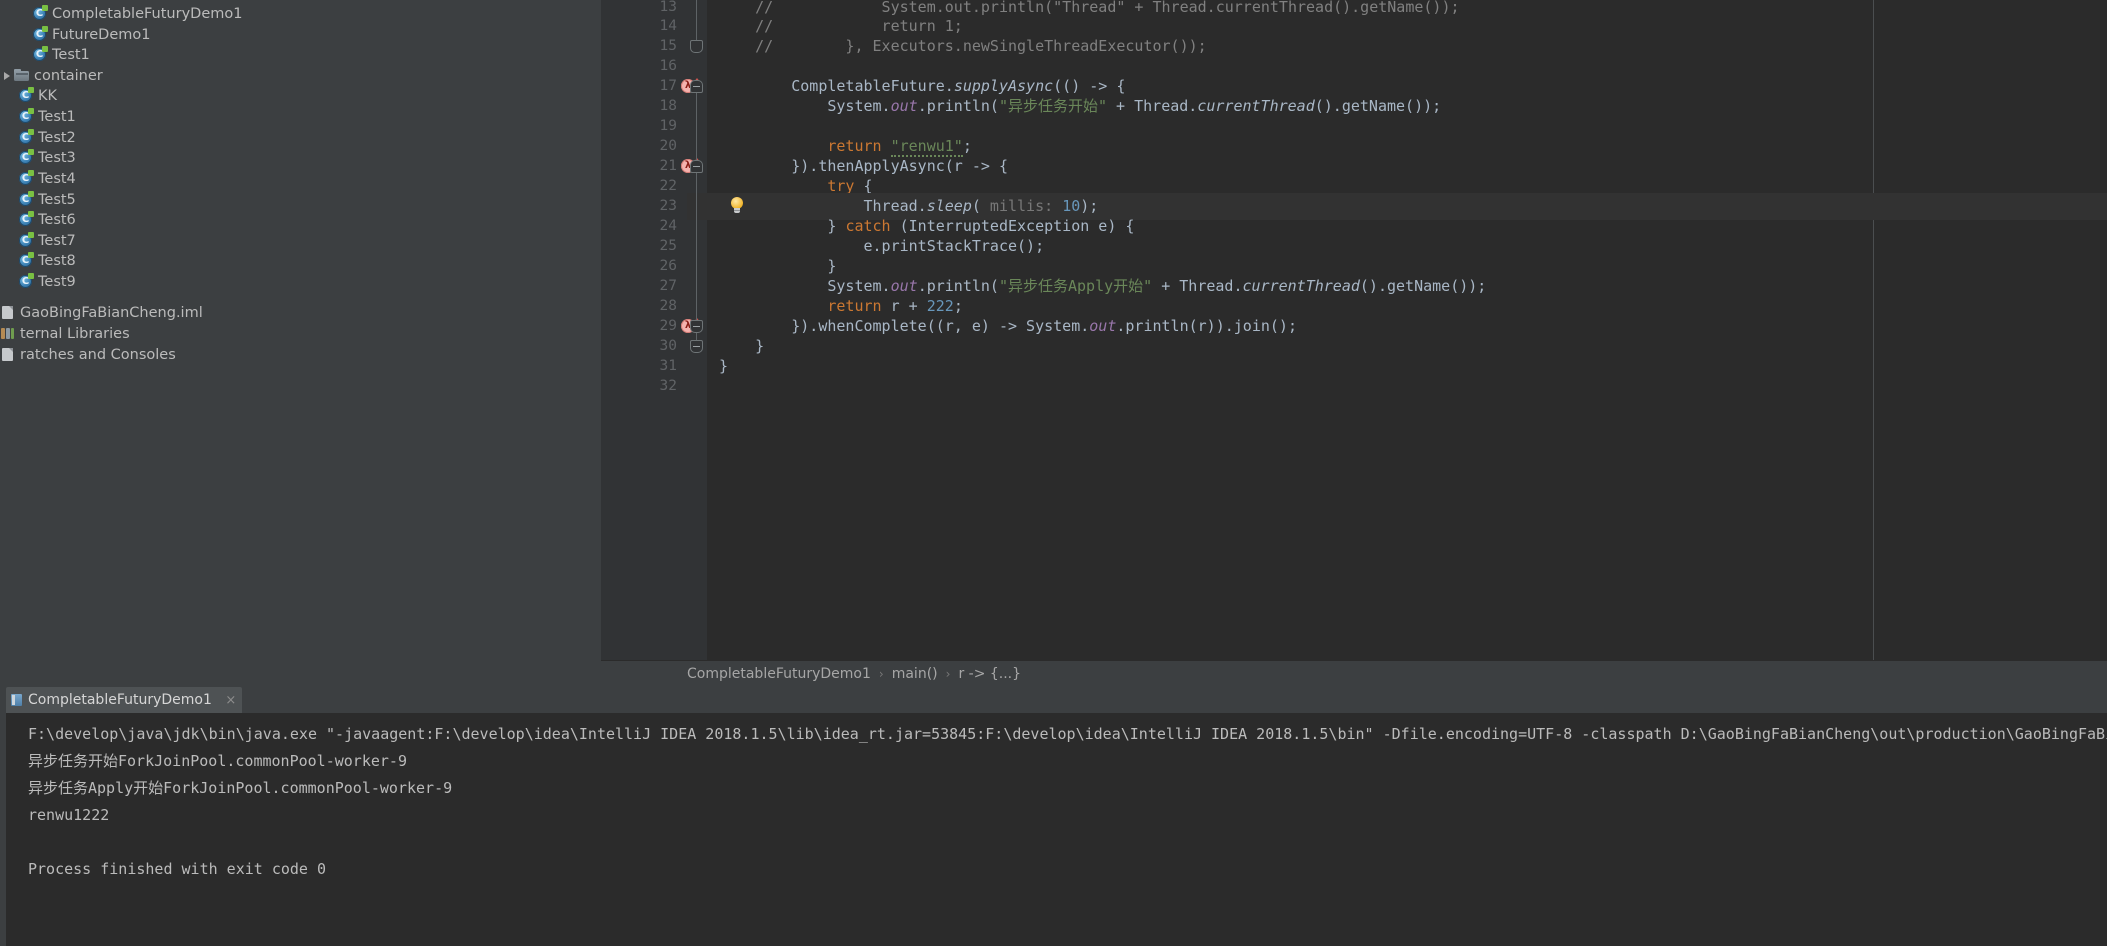 The height and width of the screenshot is (946, 2107). I want to click on console-tab-label: CompletableFuturyDemo1, so click(120, 700).